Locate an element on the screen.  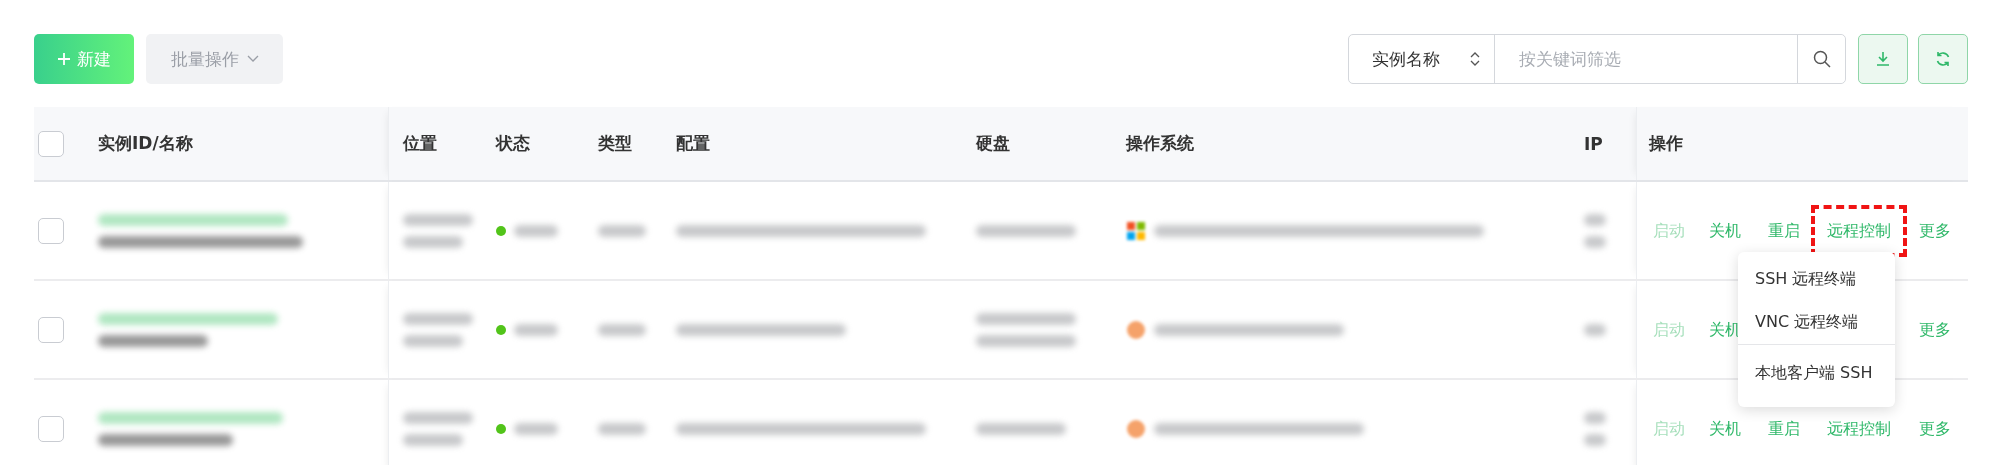
column-header: 操作 is located at coordinates (1666, 143).